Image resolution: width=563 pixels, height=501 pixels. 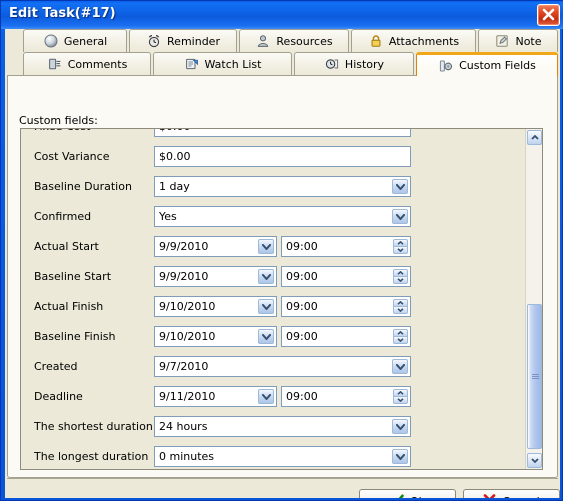 What do you see at coordinates (497, 65) in the screenshot?
I see `tab-custom-fields-label: Custom Fields` at bounding box center [497, 65].